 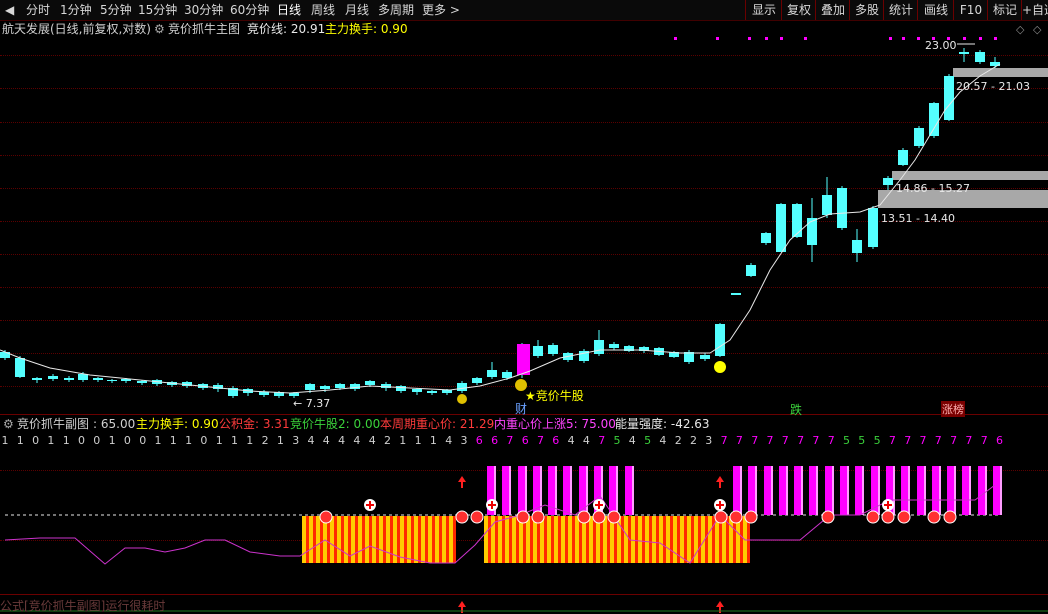 I want to click on up-arrow-icon, so click(x=720, y=479).